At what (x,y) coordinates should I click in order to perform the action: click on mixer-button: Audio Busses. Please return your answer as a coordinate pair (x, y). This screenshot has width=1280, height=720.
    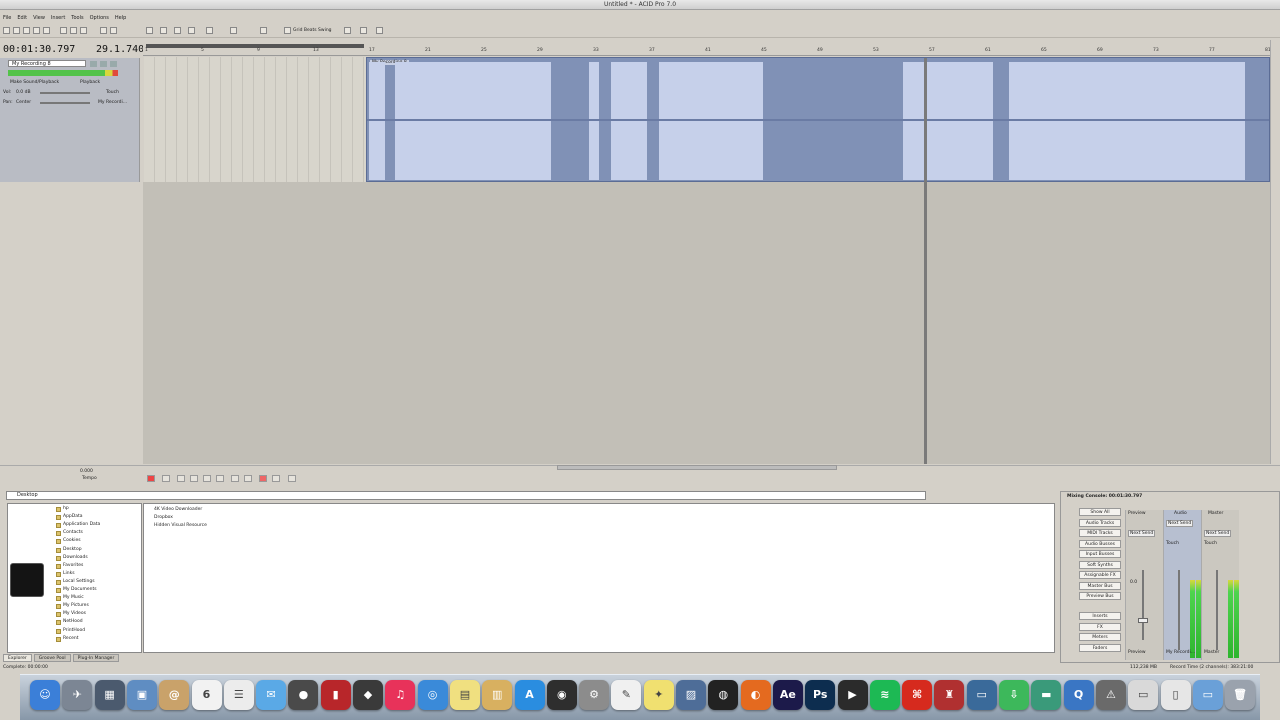
    Looking at the image, I should click on (1100, 543).